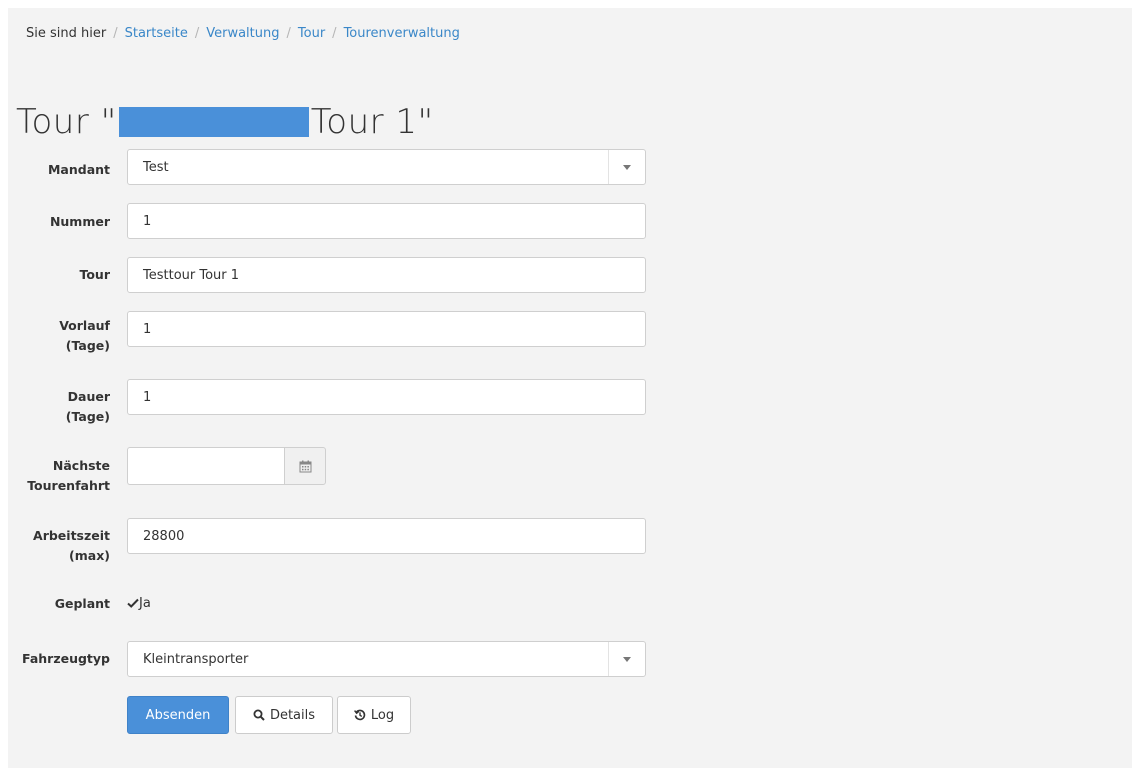  Describe the element at coordinates (87, 345) in the screenshot. I see `vorlauf-label-line2: (Tage)` at that location.